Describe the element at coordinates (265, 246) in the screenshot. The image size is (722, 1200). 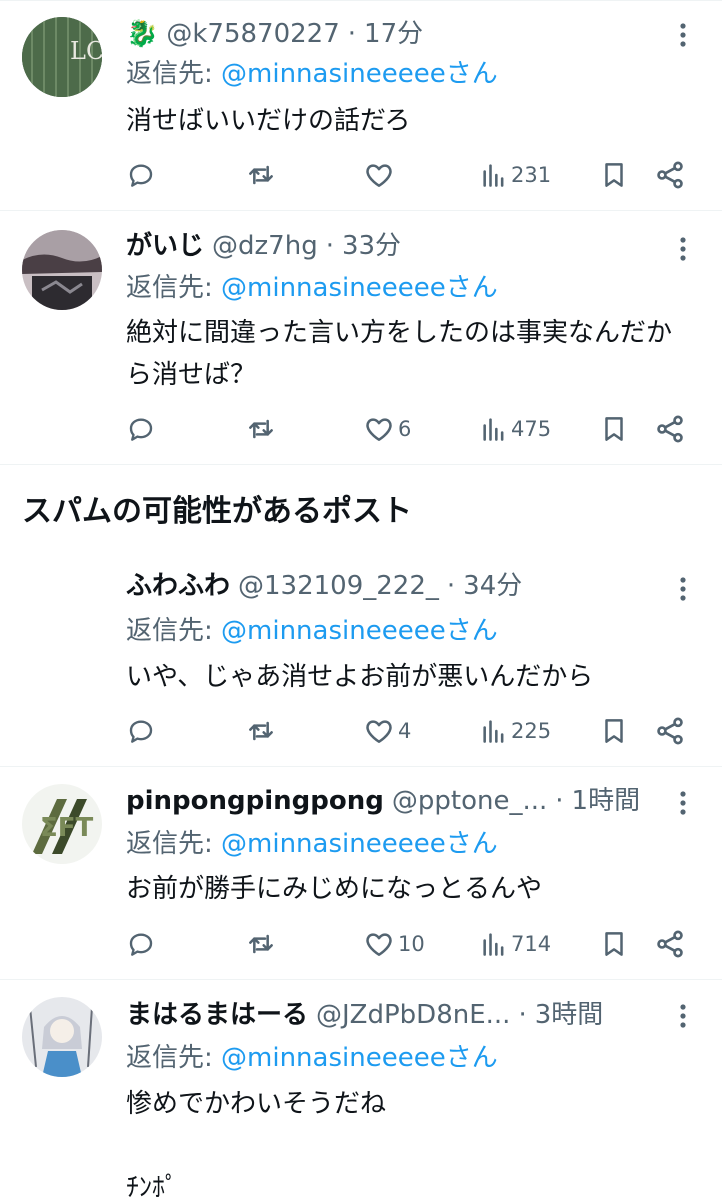
I see `user-handle: @dz7hg` at that location.